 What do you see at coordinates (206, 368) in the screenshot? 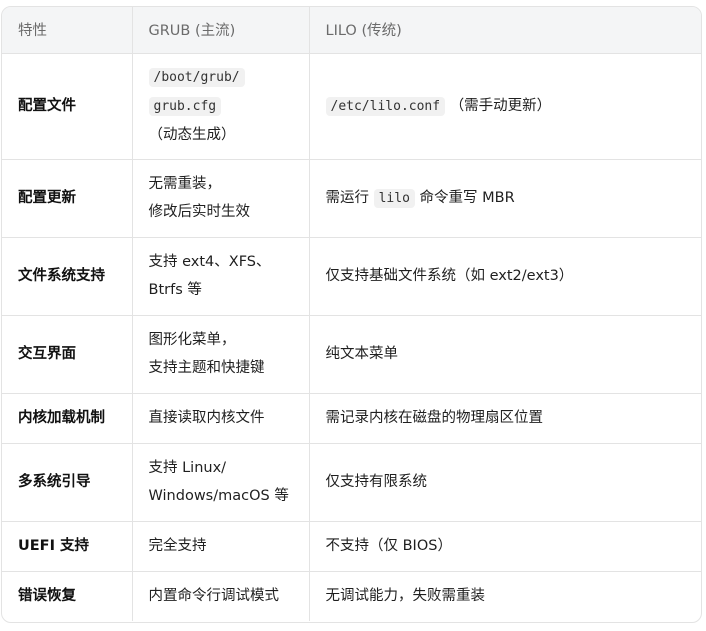
I see `cell-text: 支持主题和快捷键` at bounding box center [206, 368].